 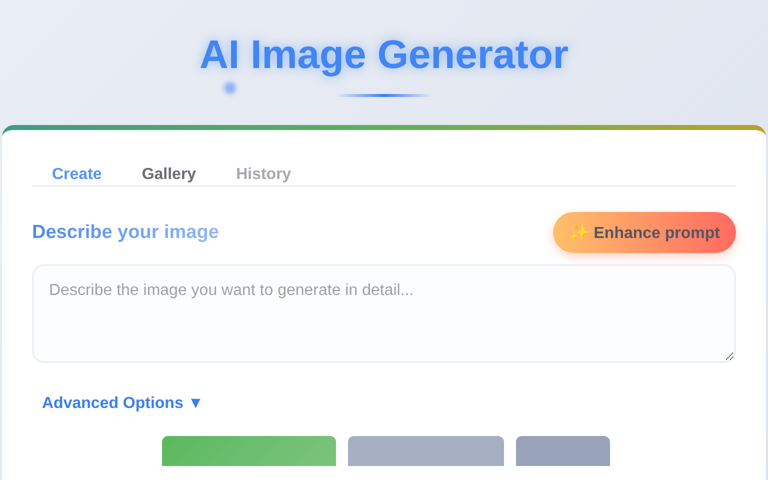 What do you see at coordinates (169, 171) in the screenshot?
I see `tab: Gallery` at bounding box center [169, 171].